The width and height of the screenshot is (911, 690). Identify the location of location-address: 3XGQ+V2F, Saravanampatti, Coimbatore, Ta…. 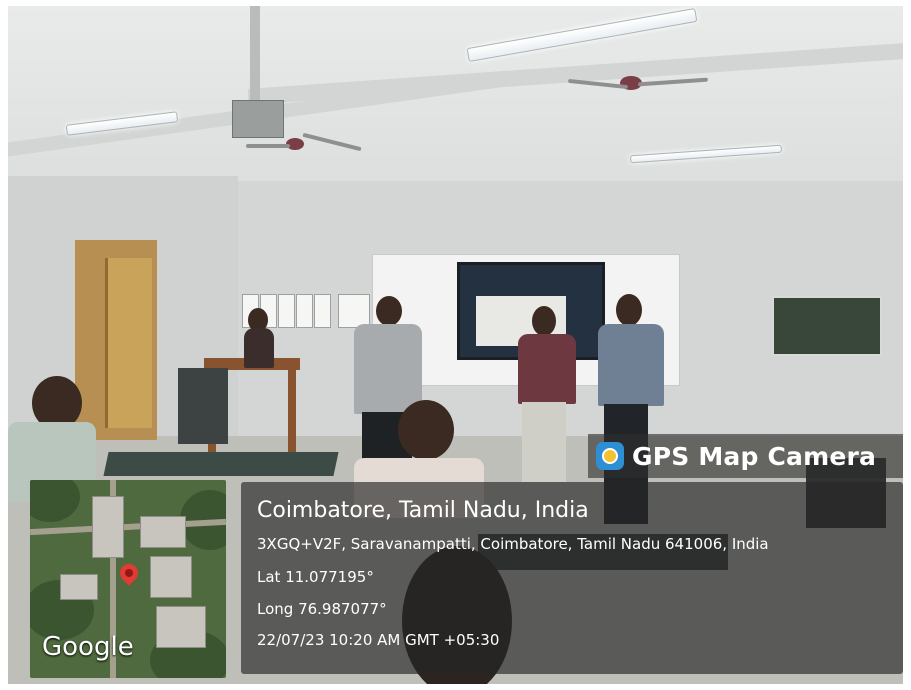
(513, 544).